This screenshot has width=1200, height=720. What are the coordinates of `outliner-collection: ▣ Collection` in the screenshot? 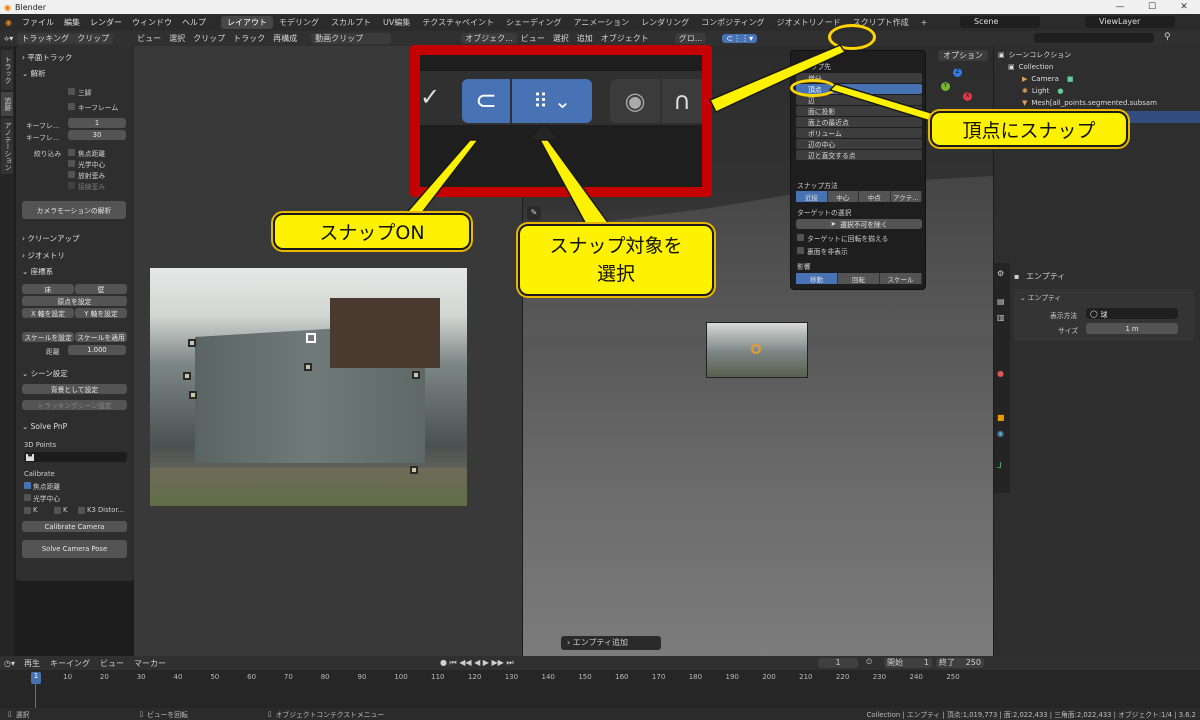 It's located at (1030, 67).